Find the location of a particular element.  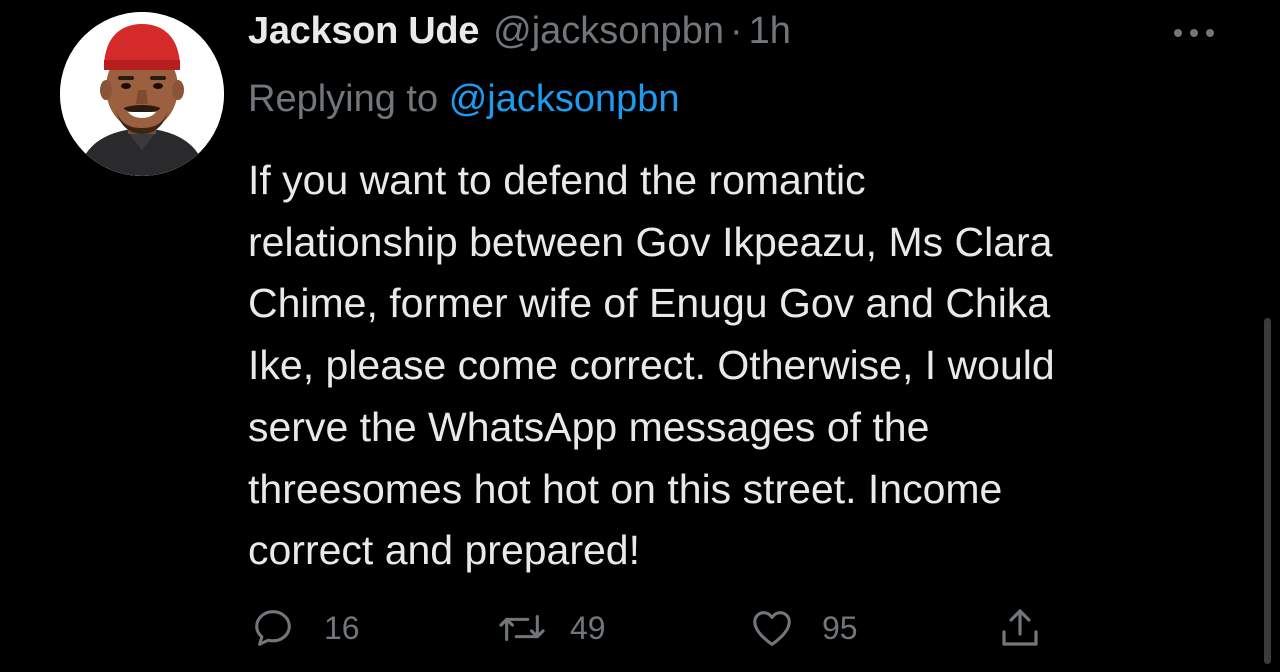

tweet-actions: 16 49 95 is located at coordinates (640, 628).